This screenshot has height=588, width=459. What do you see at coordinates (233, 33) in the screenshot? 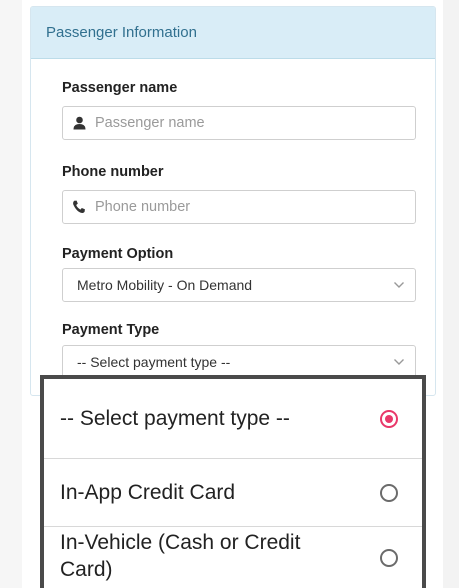
I see `panel-header: Passenger Information` at bounding box center [233, 33].